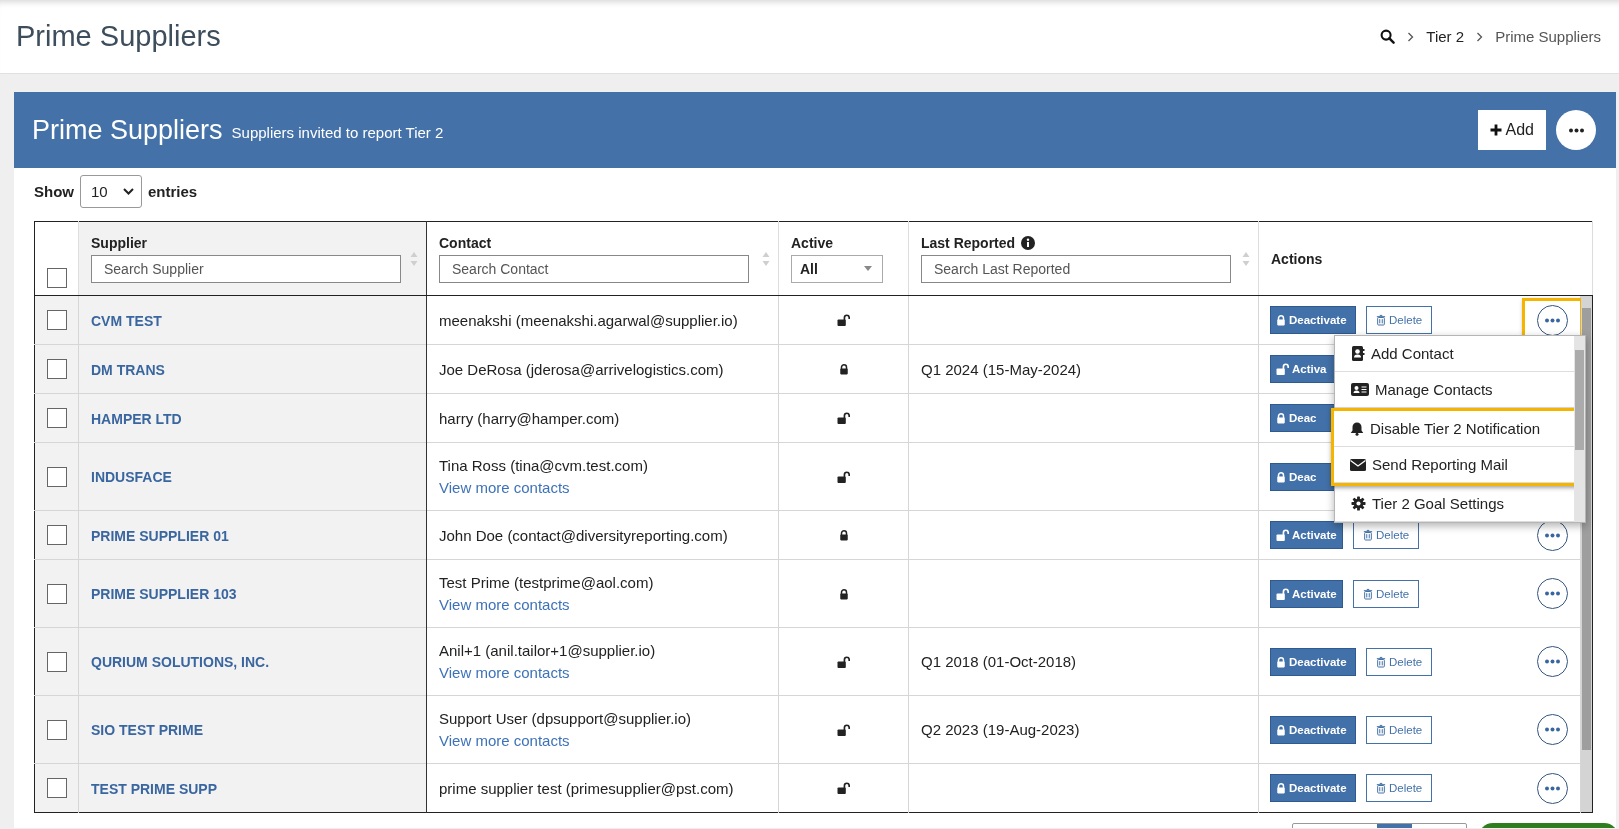 This screenshot has width=1619, height=829. I want to click on supplier-link: PRIME SUPPLIER 103, so click(164, 594).